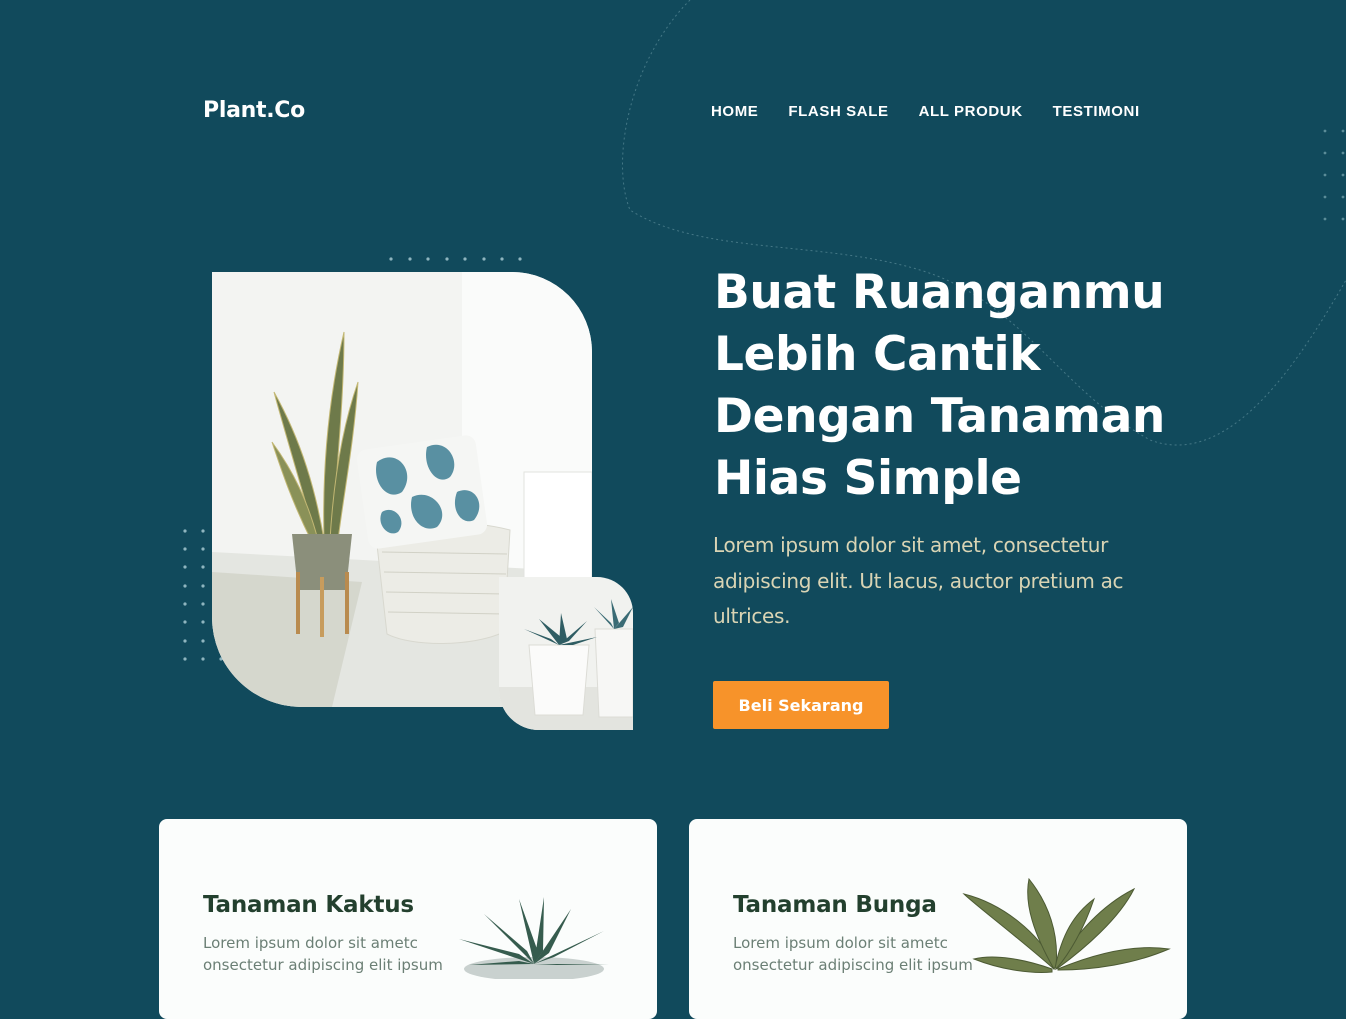 The width and height of the screenshot is (1346, 1019). I want to click on headline-line-1: Buat Ruanganmu, so click(939, 292).